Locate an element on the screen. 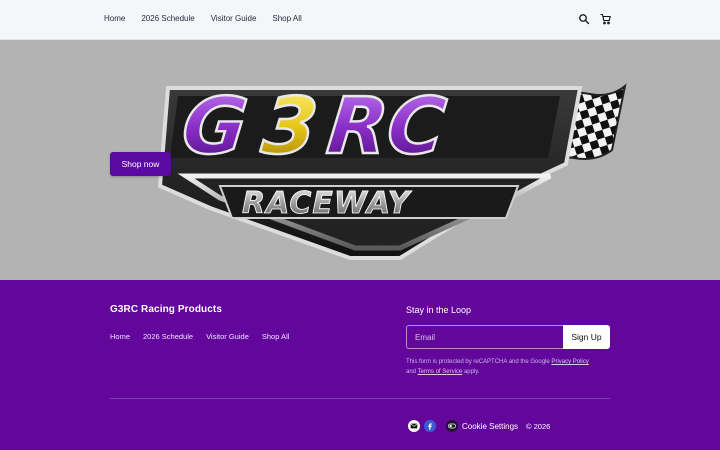 The image size is (720, 450). svg-text: 3 is located at coordinates (290, 126).